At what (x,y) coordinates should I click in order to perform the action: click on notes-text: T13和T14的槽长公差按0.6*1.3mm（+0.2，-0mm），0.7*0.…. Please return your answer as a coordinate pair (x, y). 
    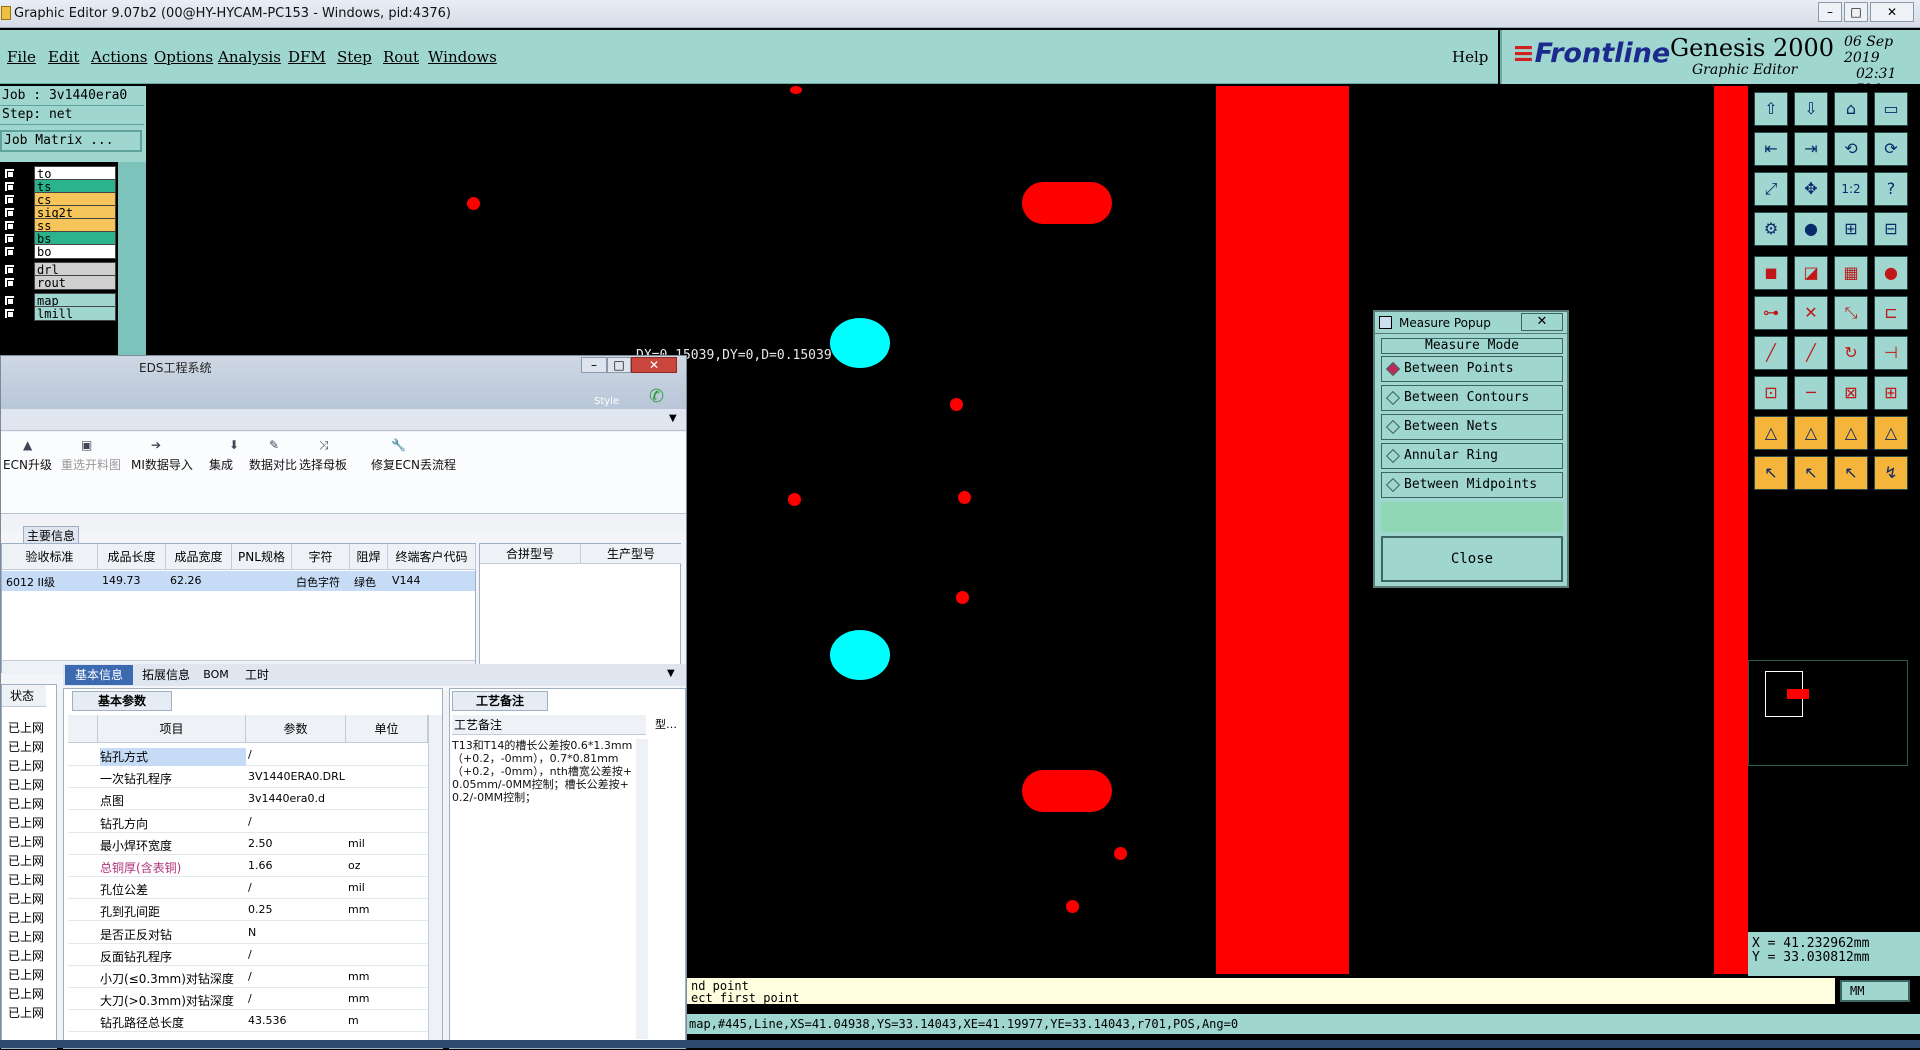
    Looking at the image, I should click on (543, 889).